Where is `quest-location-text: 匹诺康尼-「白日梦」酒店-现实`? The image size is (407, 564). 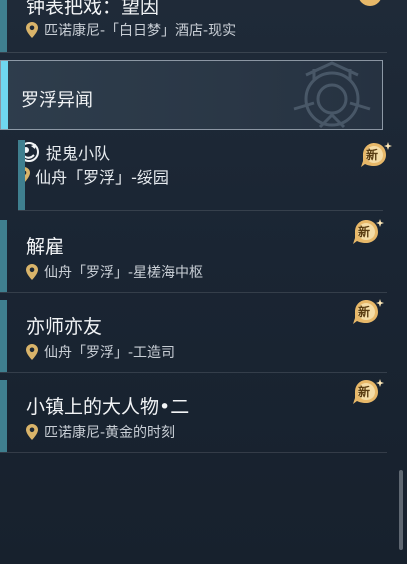 quest-location-text: 匹诺康尼-「白日梦」酒店-现实 is located at coordinates (140, 31).